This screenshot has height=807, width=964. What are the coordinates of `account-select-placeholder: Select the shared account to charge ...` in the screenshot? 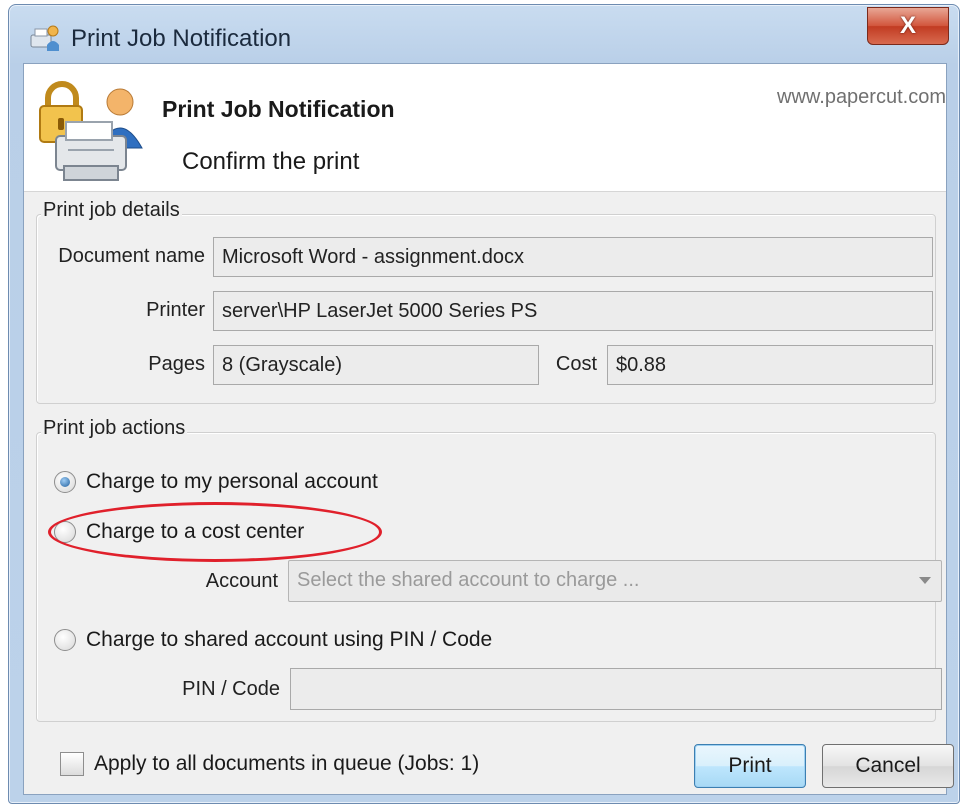 It's located at (468, 580).